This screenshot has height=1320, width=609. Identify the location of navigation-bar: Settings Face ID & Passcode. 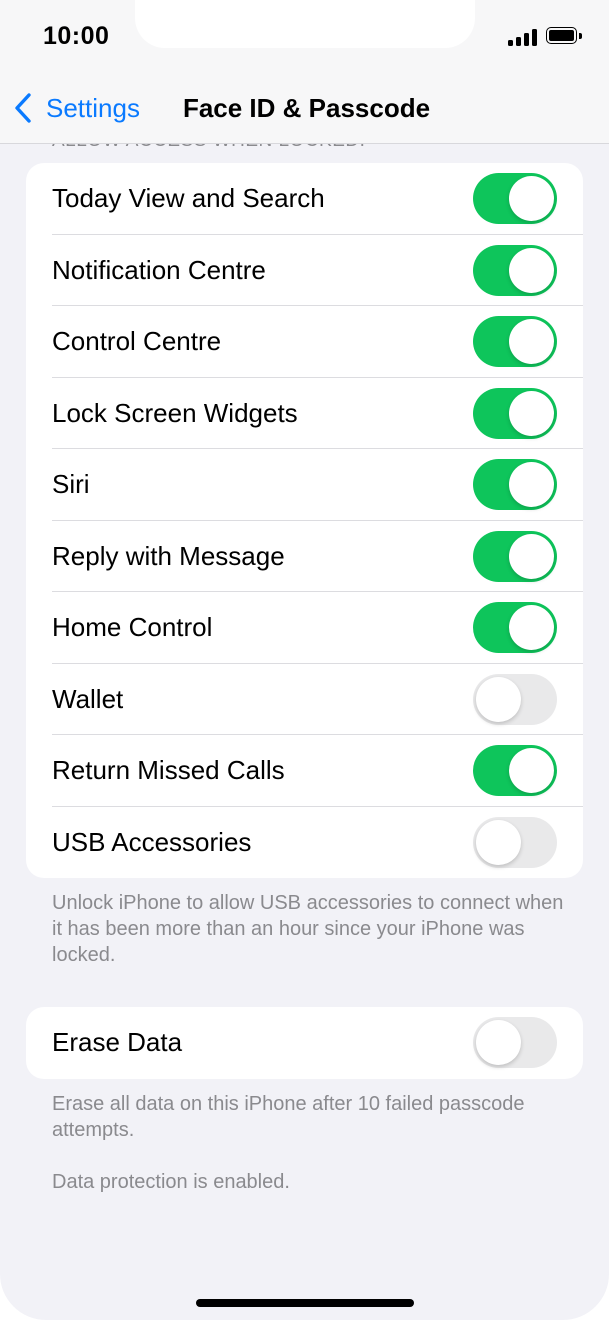
(304, 110).